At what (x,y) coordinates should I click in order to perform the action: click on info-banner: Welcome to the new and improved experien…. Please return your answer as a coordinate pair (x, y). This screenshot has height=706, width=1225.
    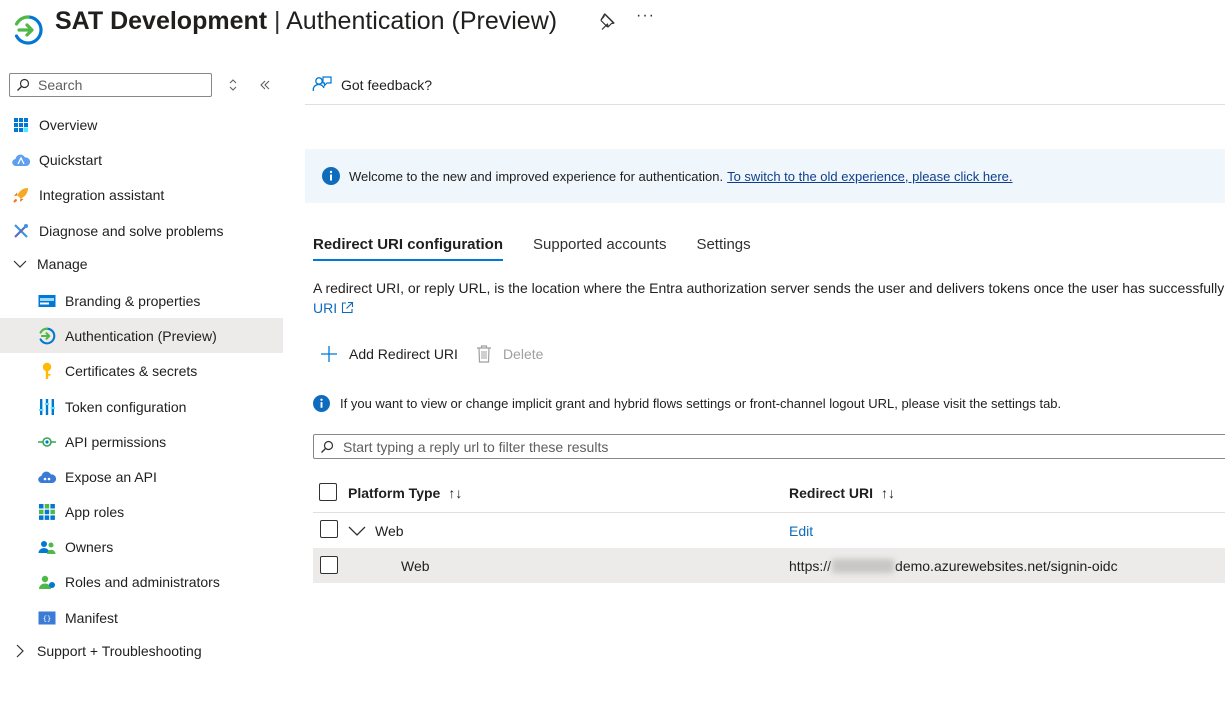
    Looking at the image, I should click on (765, 176).